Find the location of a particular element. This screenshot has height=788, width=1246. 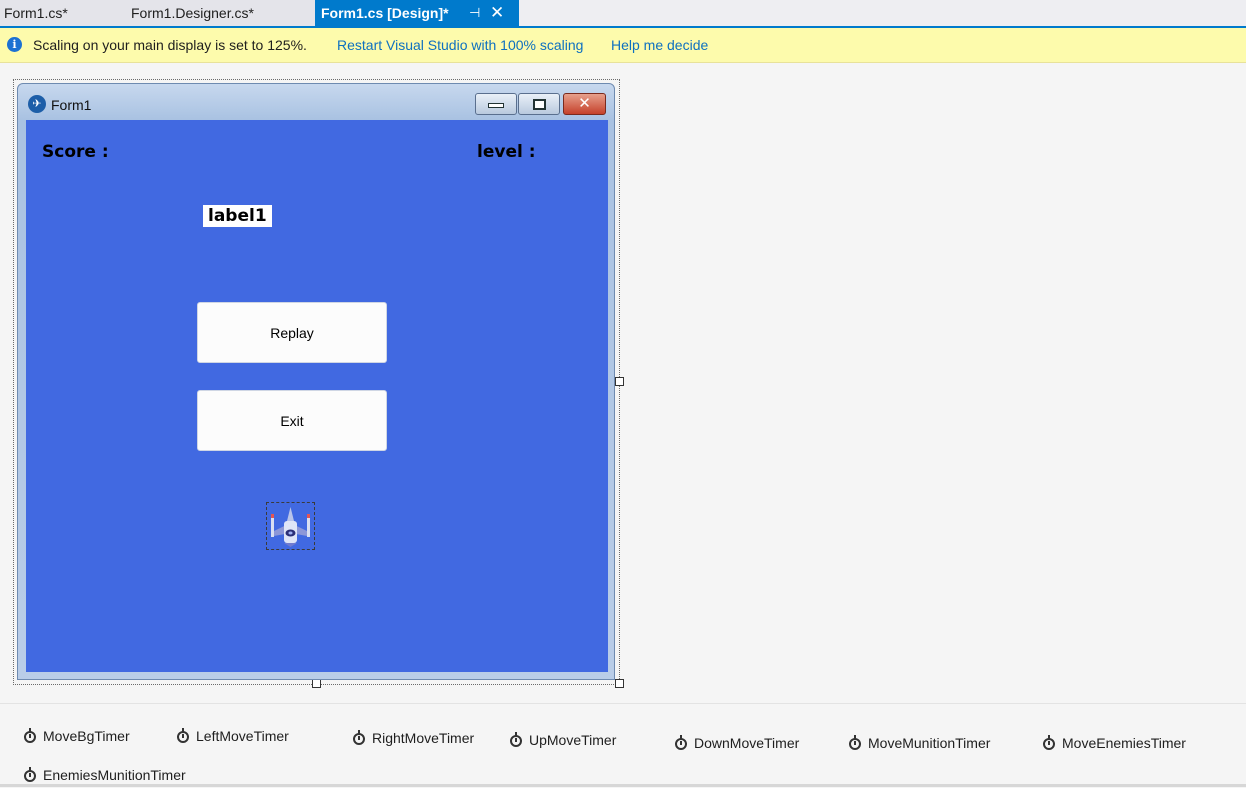

minimize-button is located at coordinates (496, 104).